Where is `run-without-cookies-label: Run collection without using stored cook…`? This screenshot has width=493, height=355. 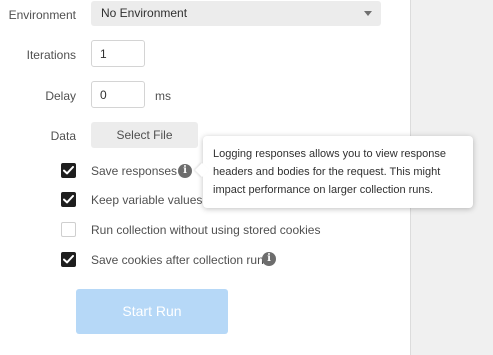
run-without-cookies-label: Run collection without using stored cook… is located at coordinates (206, 230).